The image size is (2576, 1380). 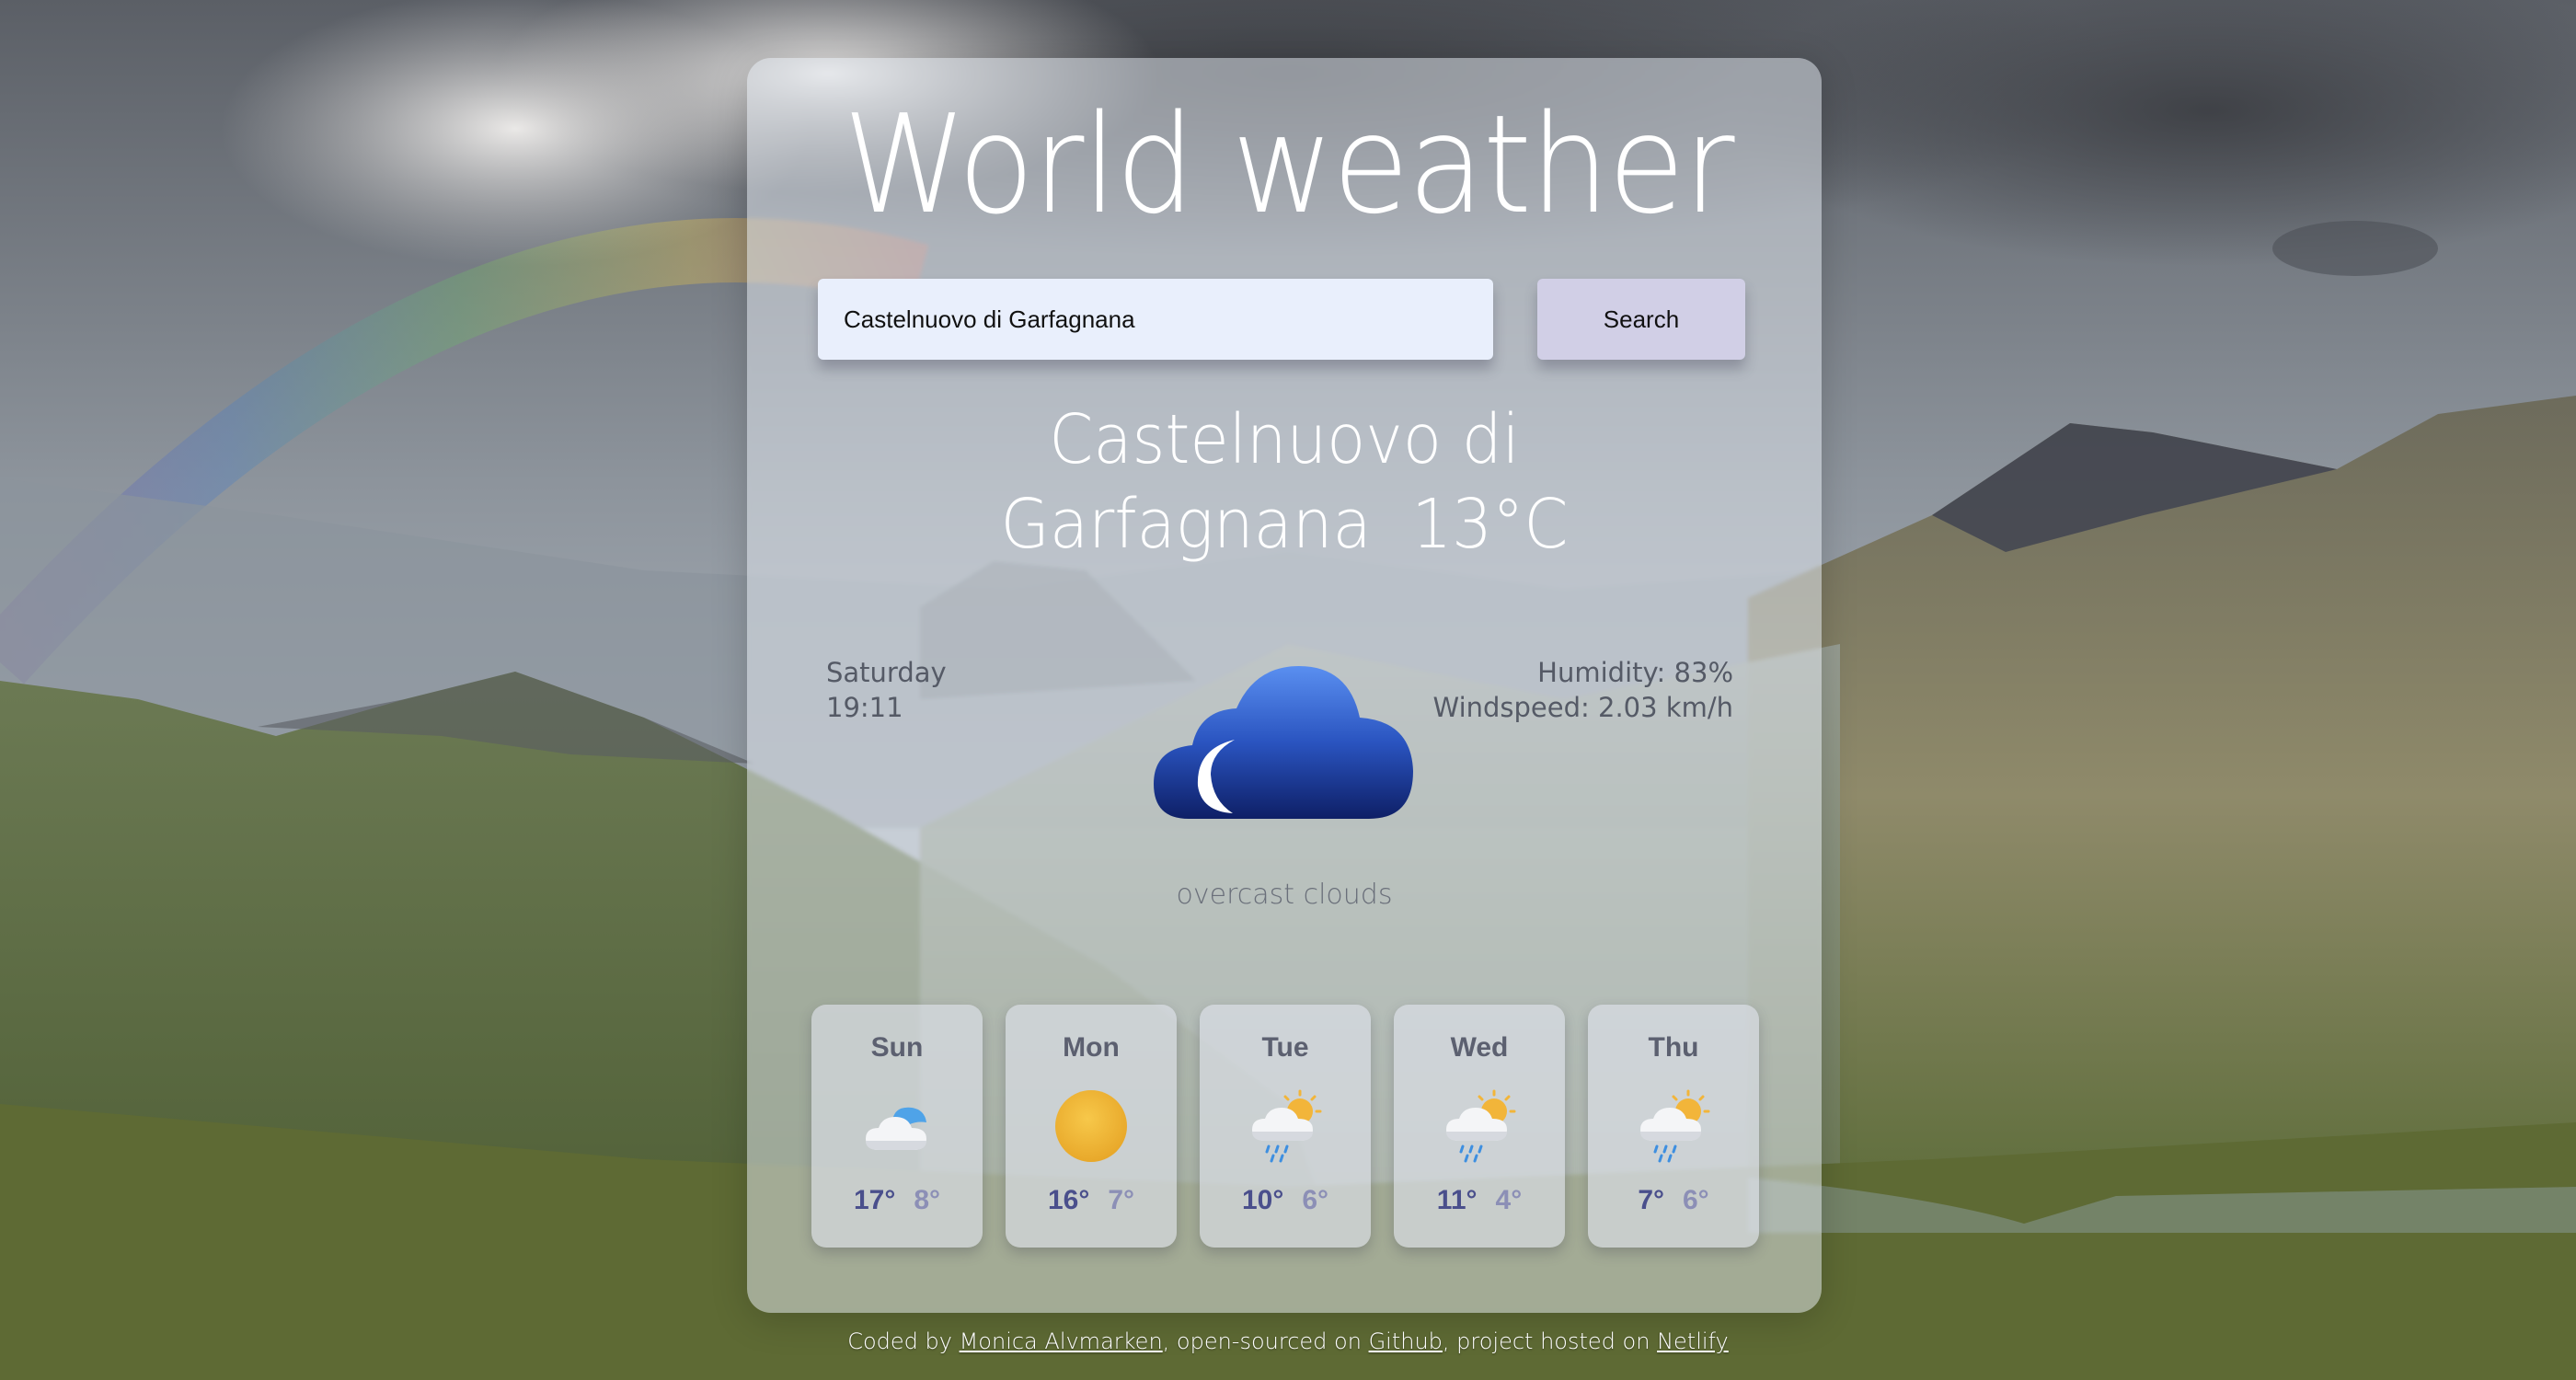 What do you see at coordinates (897, 1047) in the screenshot?
I see `forecast-day-name: Sun` at bounding box center [897, 1047].